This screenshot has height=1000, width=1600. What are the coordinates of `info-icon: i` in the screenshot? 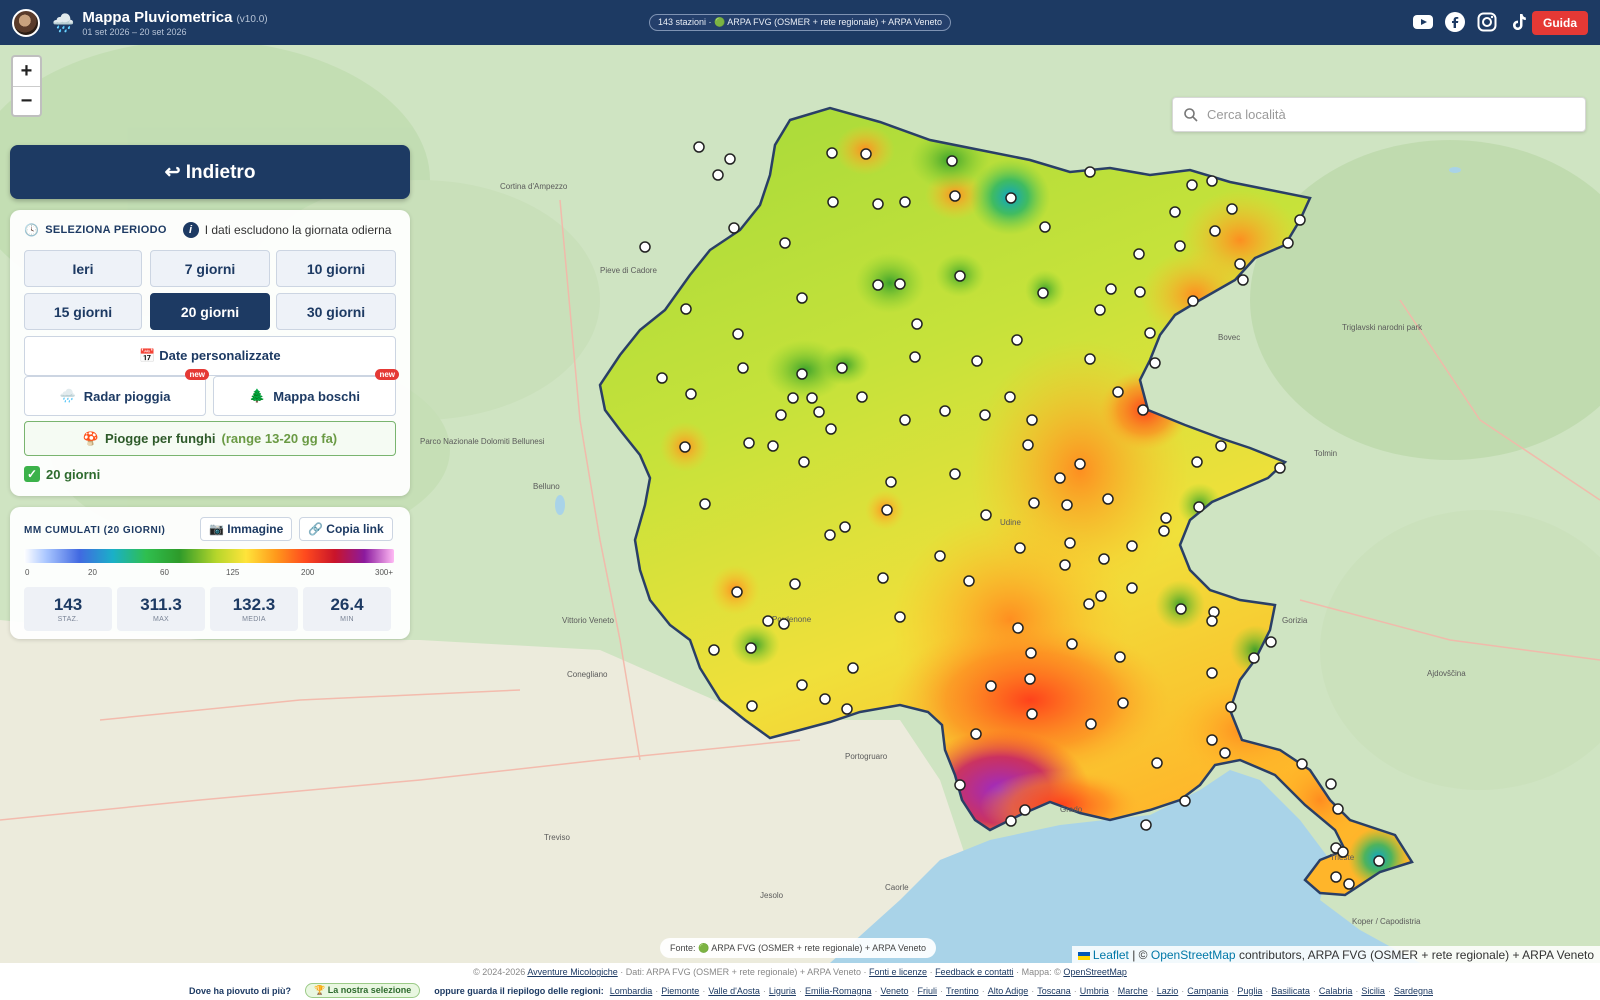 It's located at (190, 230).